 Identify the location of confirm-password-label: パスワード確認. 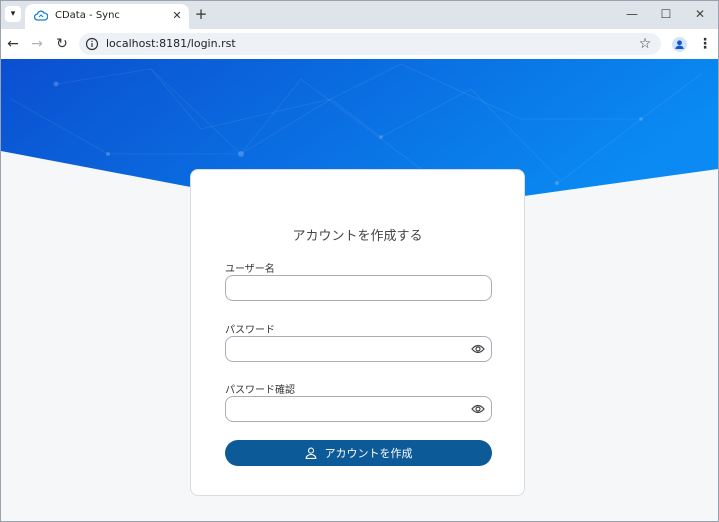
(260, 390).